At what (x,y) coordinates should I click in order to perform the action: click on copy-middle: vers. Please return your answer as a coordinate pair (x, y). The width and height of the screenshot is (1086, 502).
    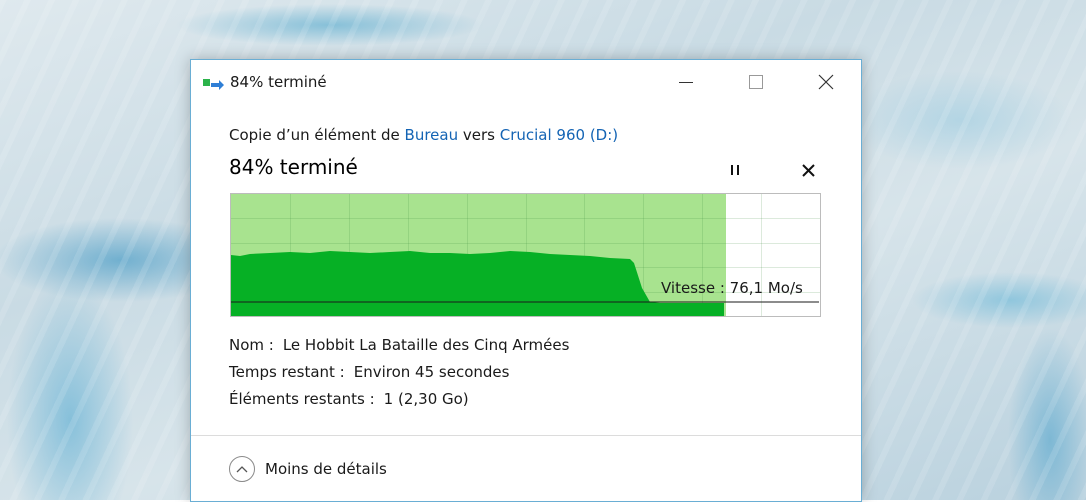
    Looking at the image, I should click on (479, 135).